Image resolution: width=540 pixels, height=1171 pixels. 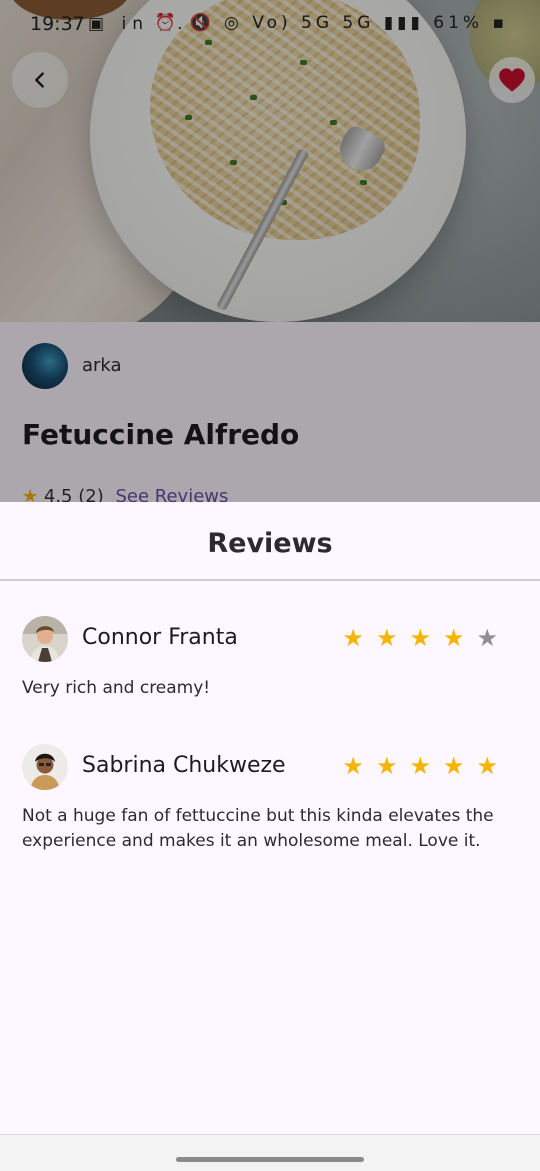 What do you see at coordinates (270, 1159) in the screenshot?
I see `home-gesture-handle` at bounding box center [270, 1159].